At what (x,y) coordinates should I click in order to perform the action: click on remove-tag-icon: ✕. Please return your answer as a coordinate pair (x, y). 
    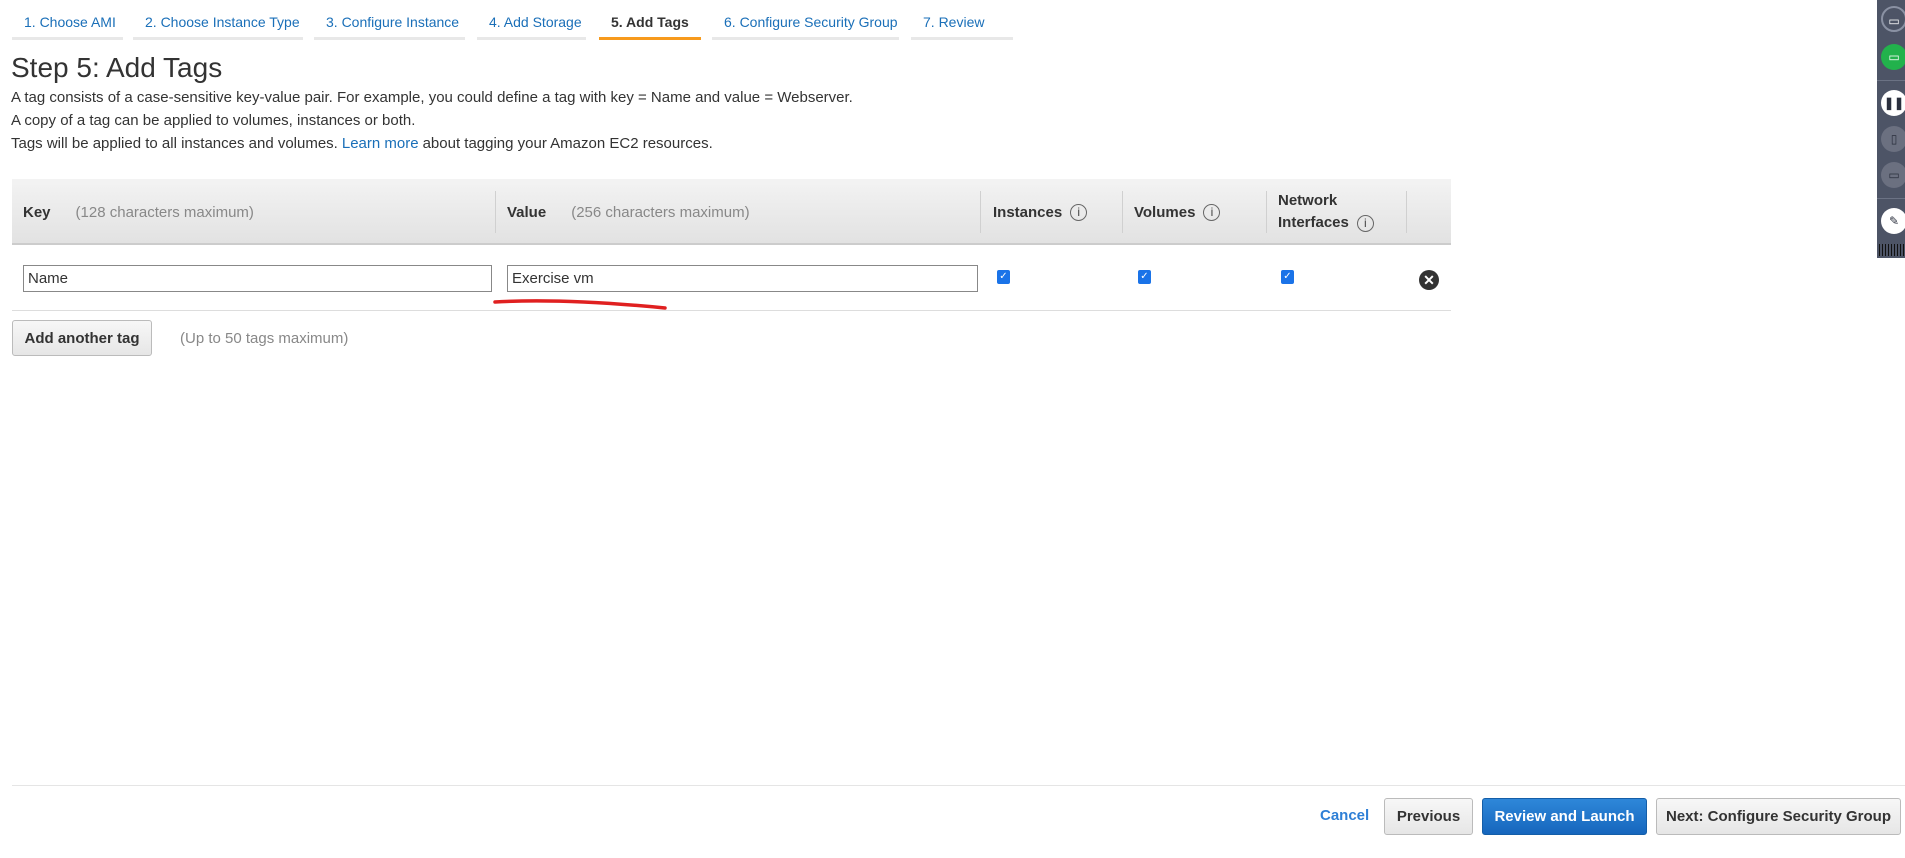
    Looking at the image, I should click on (1429, 280).